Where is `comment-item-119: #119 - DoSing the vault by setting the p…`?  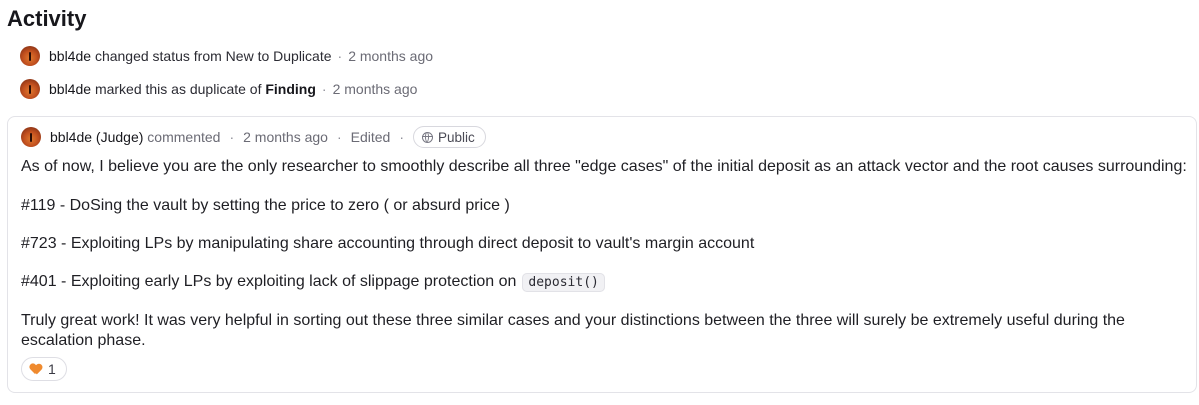 comment-item-119: #119 - DoSing the vault by setting the p… is located at coordinates (265, 205).